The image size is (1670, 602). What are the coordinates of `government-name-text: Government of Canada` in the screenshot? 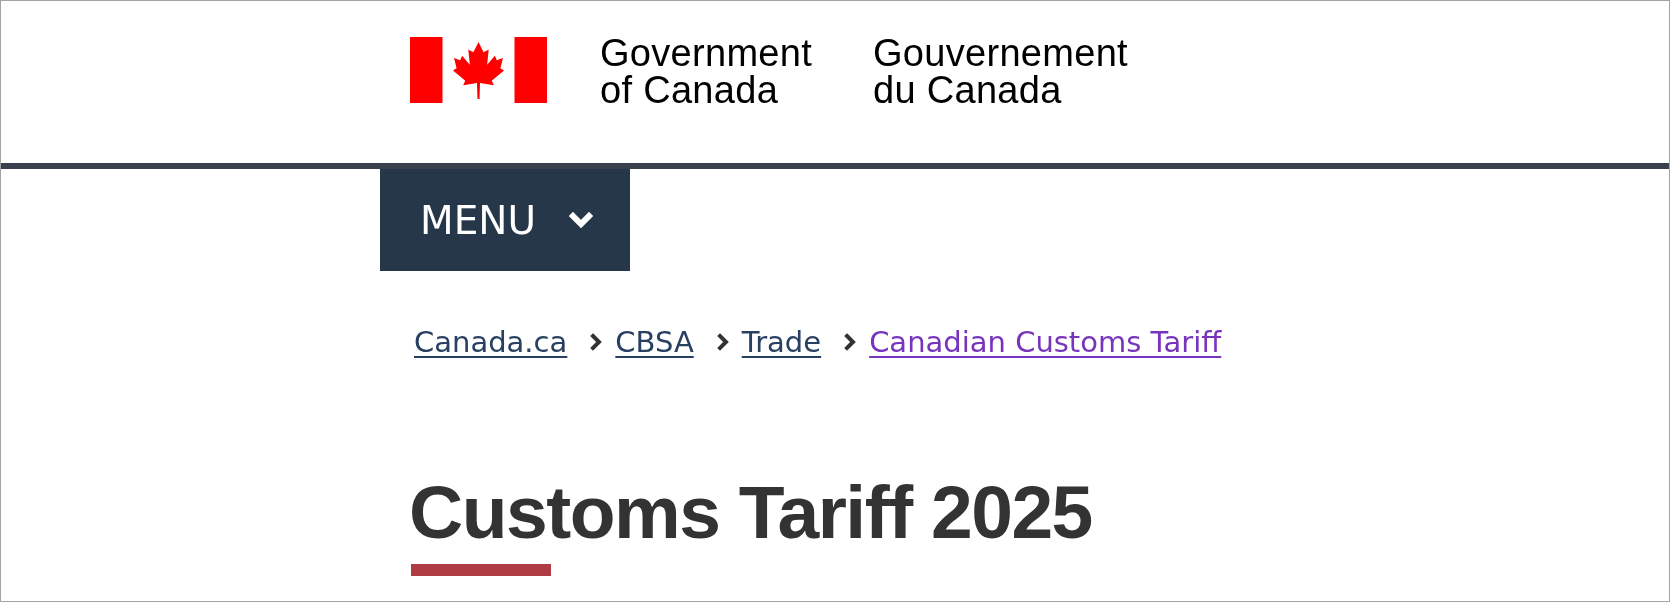 It's located at (707, 72).